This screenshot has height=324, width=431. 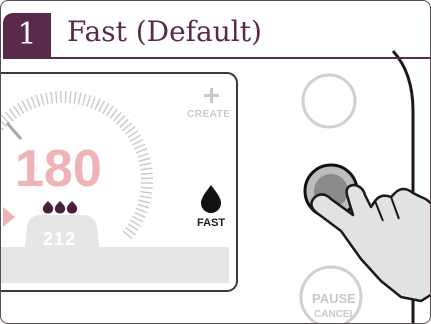 I want to click on secondary-temperature: 212, so click(x=60, y=239).